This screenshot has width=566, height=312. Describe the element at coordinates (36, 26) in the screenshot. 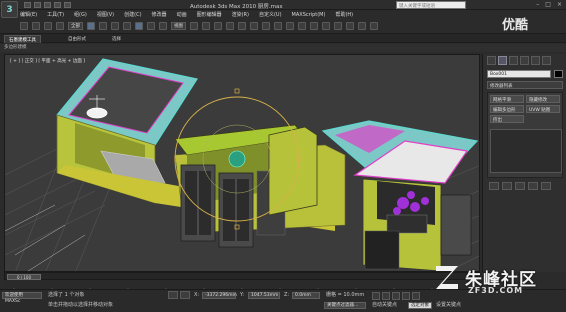

I see `redo-button` at that location.